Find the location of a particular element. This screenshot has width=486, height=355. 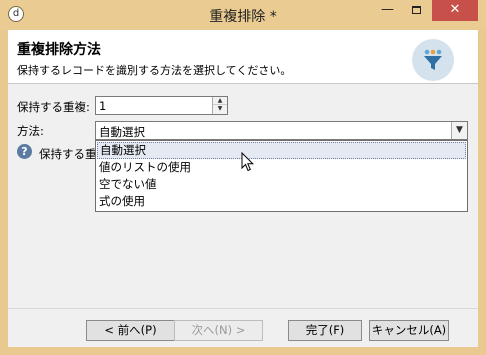

title-bar: d 重複排除 * — ✕ is located at coordinates (243, 15).